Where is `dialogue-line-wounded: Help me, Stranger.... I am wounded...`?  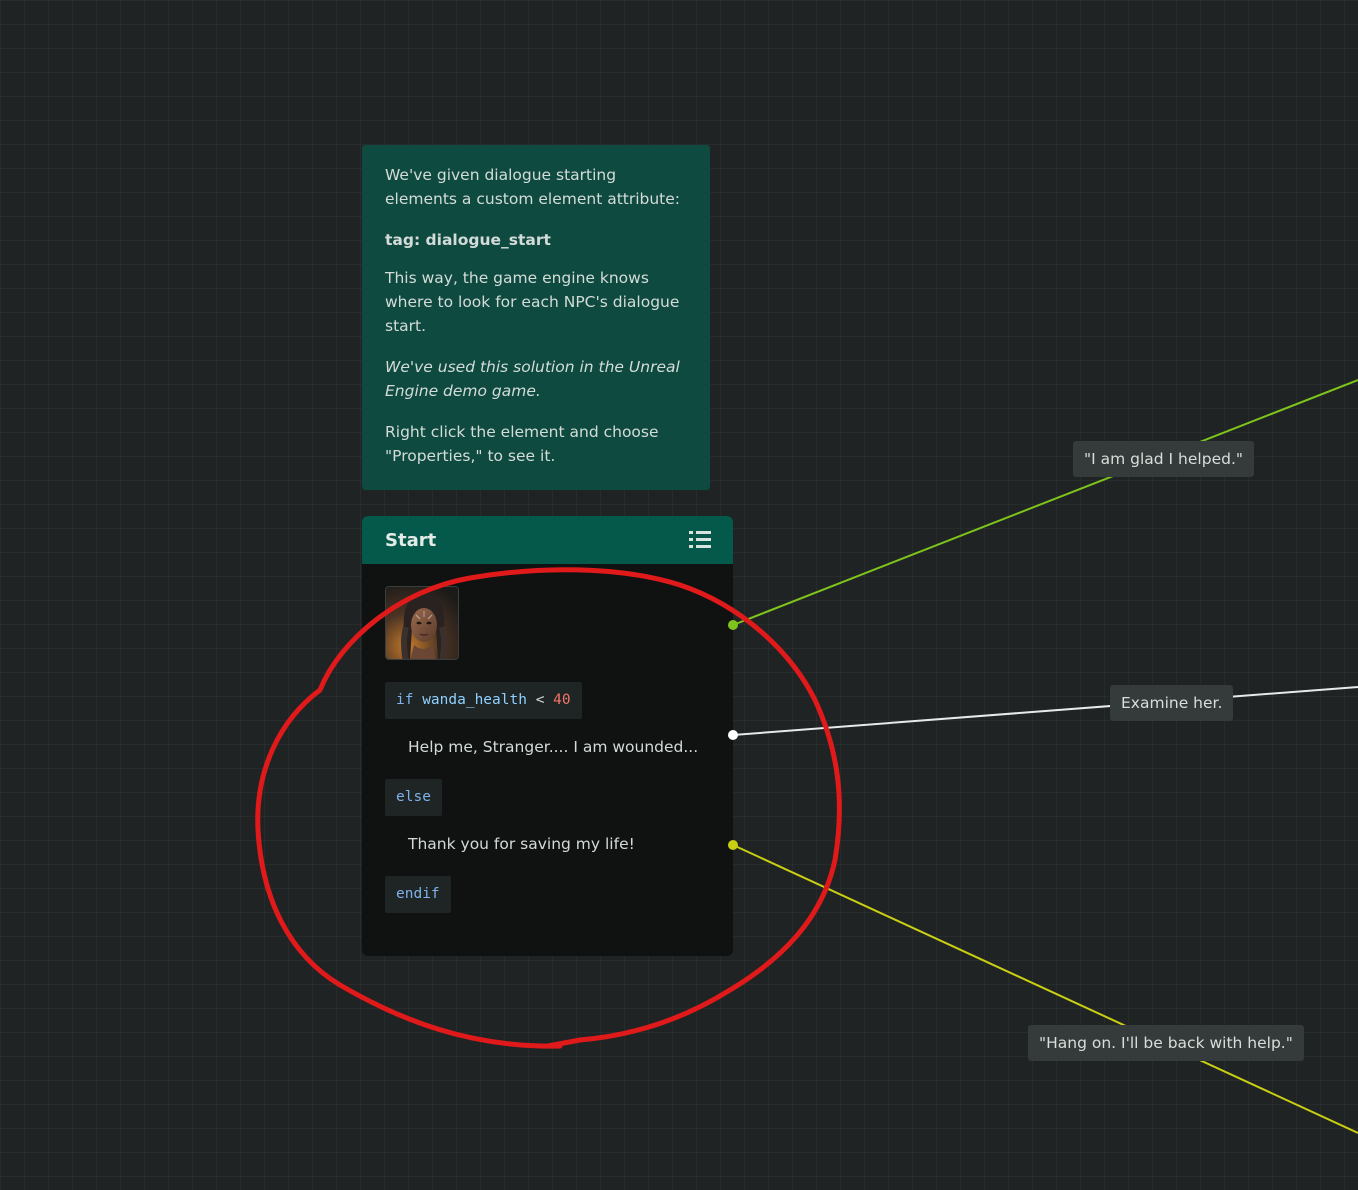
dialogue-line-wounded: Help me, Stranger.... I am wounded... is located at coordinates (553, 747).